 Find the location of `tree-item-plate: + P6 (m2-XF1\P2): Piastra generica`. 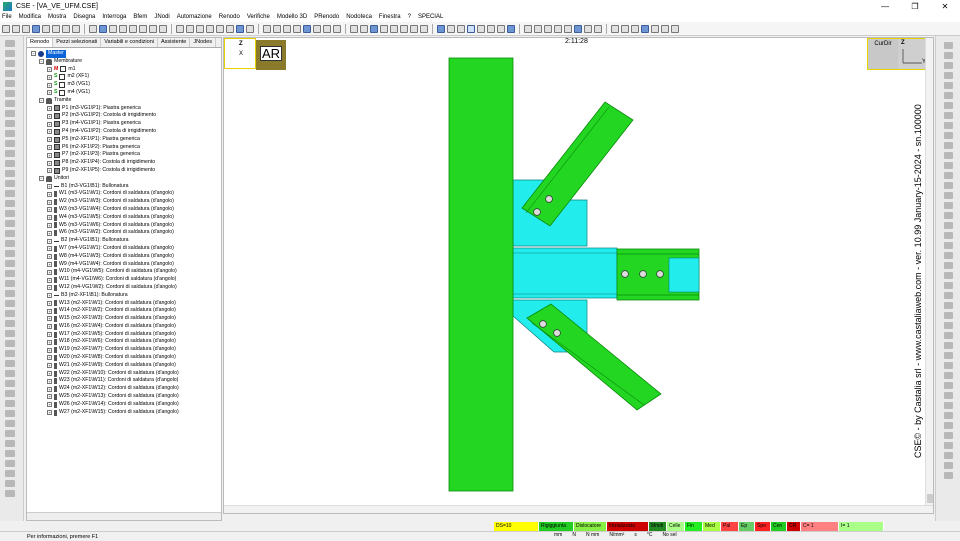

tree-item-plate: + P6 (m2-XF1\P2): Piastra generica is located at coordinates (124, 148).